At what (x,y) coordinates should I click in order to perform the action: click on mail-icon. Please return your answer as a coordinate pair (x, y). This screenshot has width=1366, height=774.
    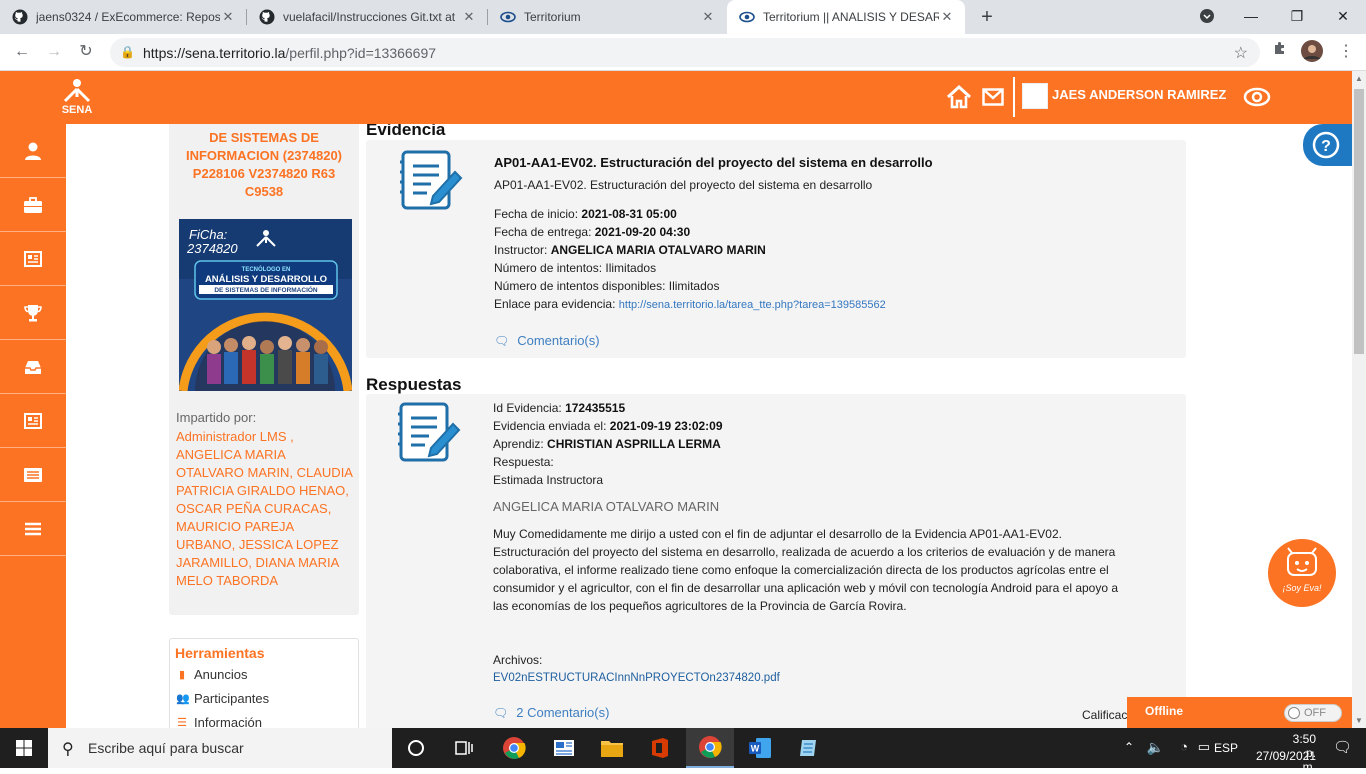
    Looking at the image, I should click on (993, 97).